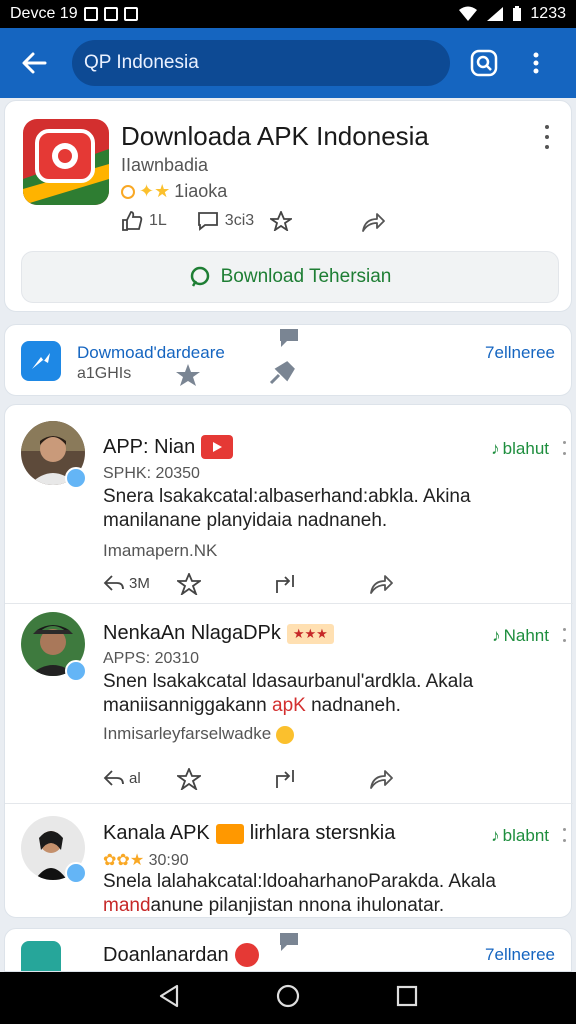  What do you see at coordinates (229, 833) in the screenshot?
I see `flag-badge-icon` at bounding box center [229, 833].